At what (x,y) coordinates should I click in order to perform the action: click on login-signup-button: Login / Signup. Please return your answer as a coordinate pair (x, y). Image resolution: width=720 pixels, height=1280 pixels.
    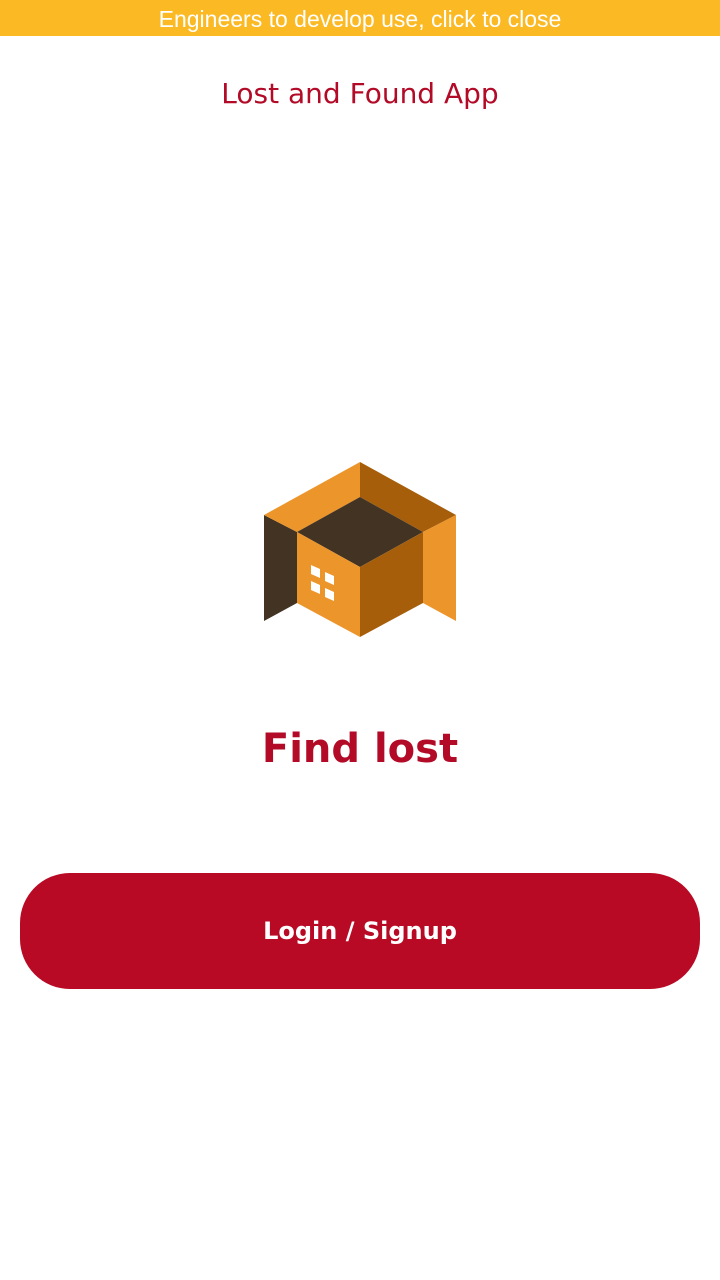
    Looking at the image, I should click on (360, 931).